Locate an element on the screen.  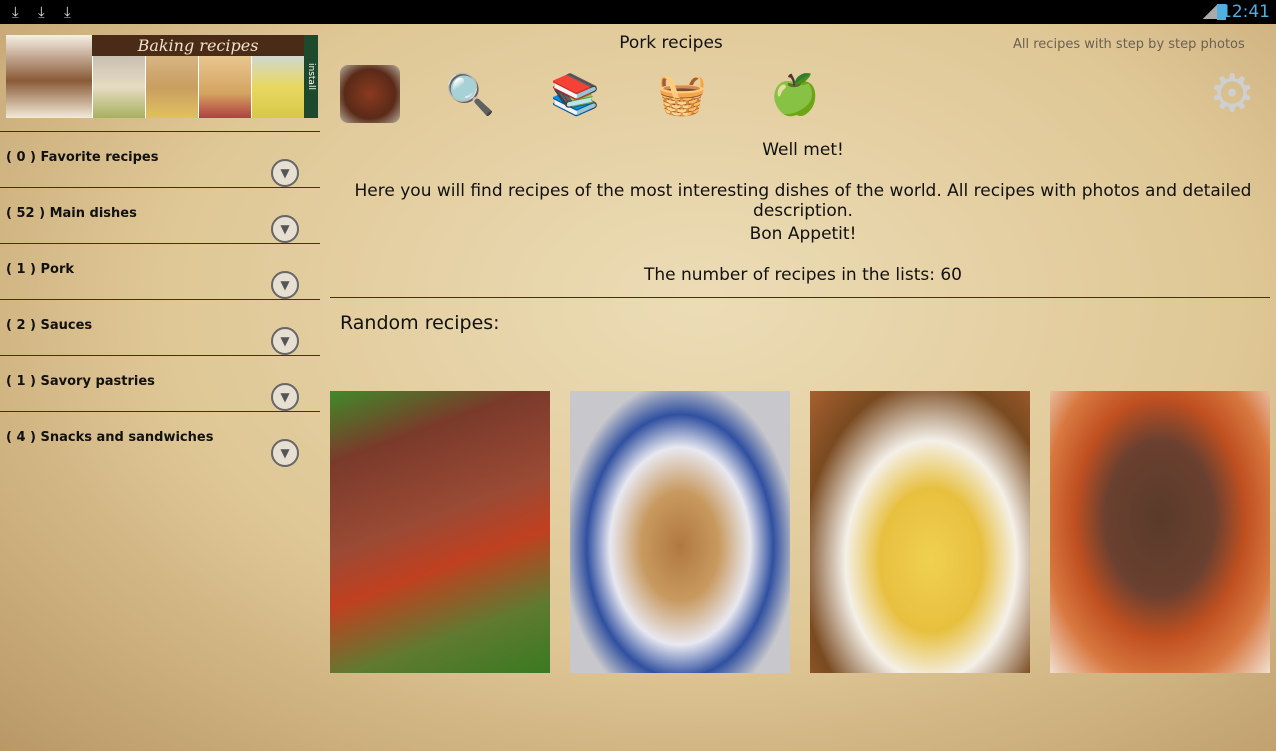
recipe-count-text: The number of recipes in the lists: 60 is located at coordinates (802, 275).